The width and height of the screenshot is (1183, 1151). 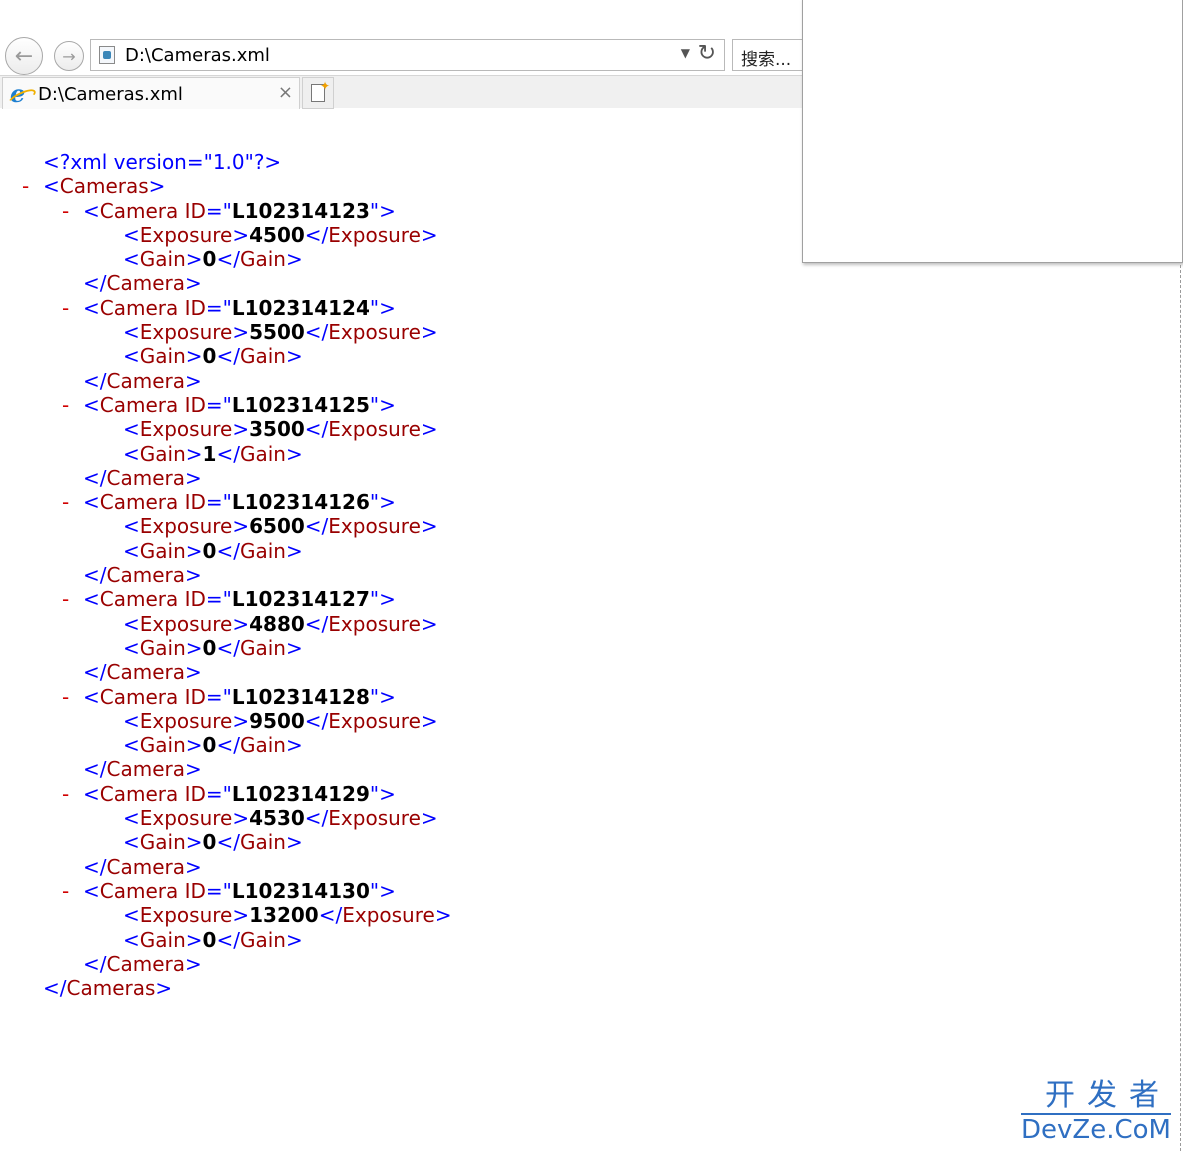 What do you see at coordinates (685, 53) in the screenshot?
I see `chevron-down-icon: ▼` at bounding box center [685, 53].